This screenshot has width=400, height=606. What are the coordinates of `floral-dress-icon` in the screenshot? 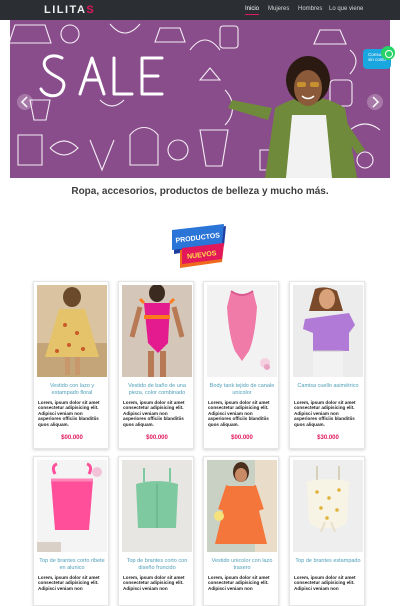 It's located at (72, 331).